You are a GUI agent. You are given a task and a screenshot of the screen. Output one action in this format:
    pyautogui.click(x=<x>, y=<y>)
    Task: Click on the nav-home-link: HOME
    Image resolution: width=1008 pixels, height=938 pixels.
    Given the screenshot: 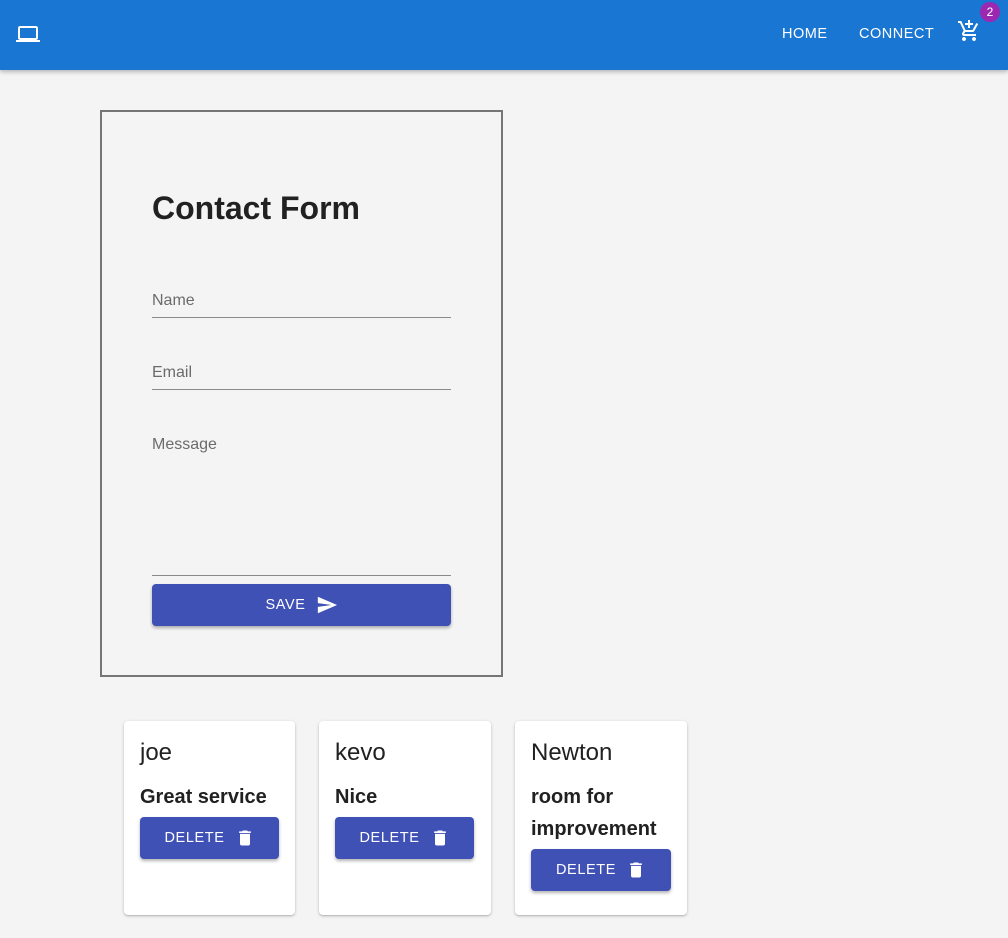 What is the action you would take?
    pyautogui.click(x=805, y=34)
    